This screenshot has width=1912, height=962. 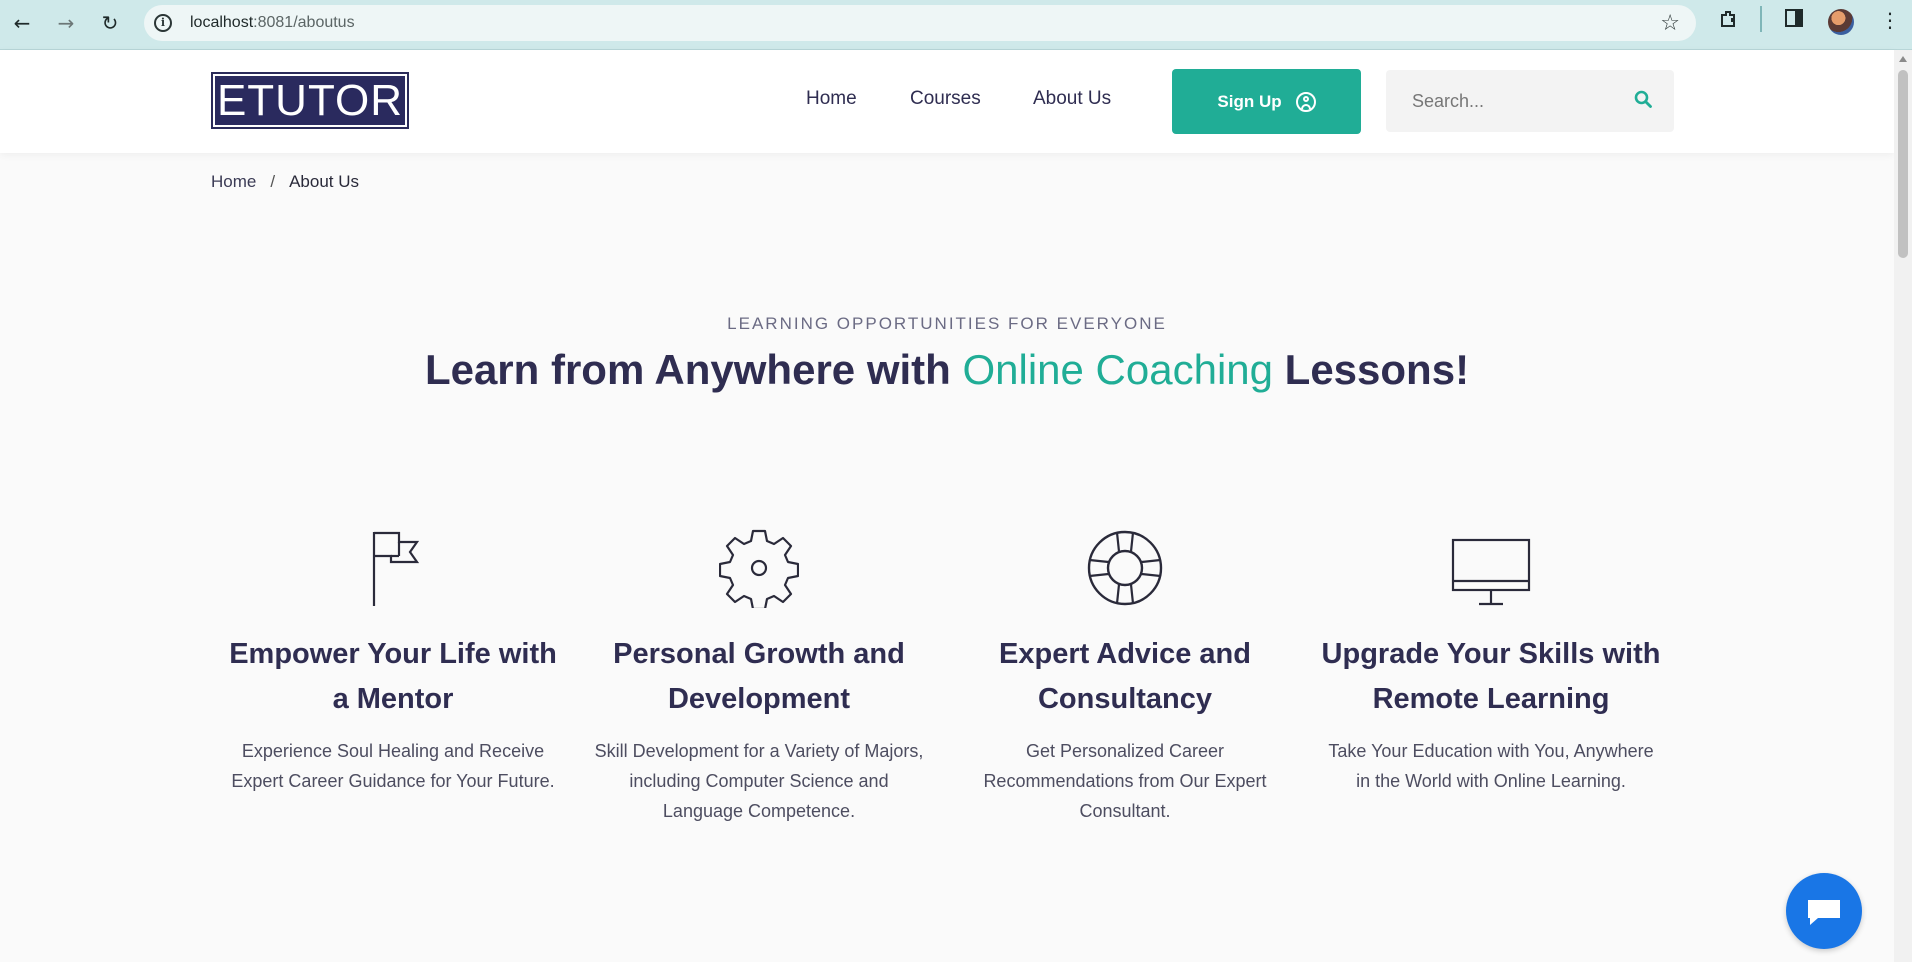 I want to click on feature-title: Empower Your Life with a Mentor, so click(x=393, y=676).